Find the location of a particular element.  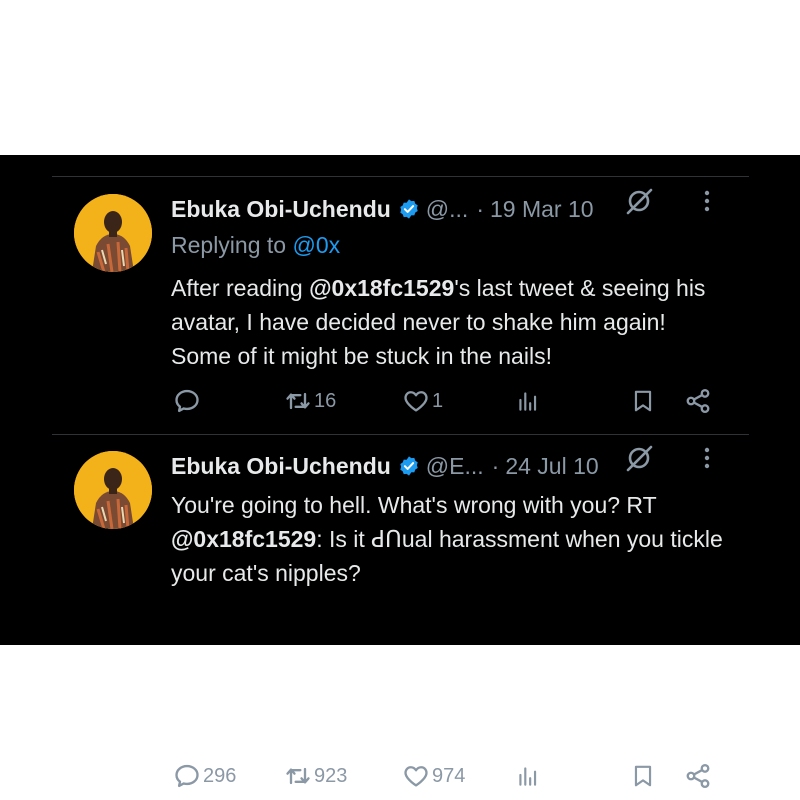

replying-to-label: Replying to is located at coordinates (229, 245).